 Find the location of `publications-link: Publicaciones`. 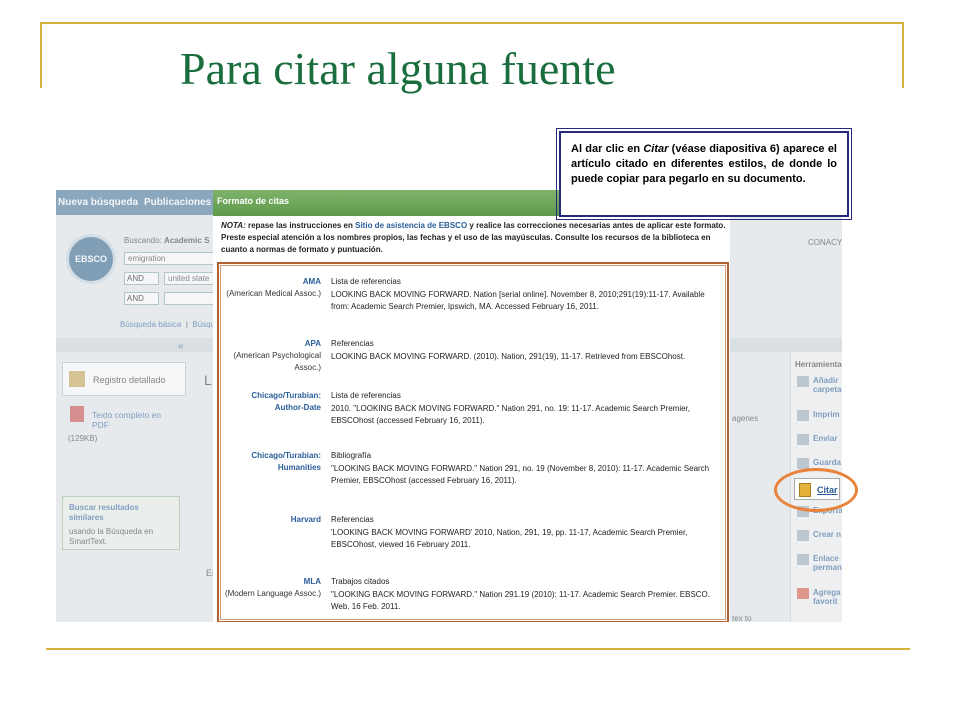

publications-link: Publicaciones is located at coordinates (177, 202).